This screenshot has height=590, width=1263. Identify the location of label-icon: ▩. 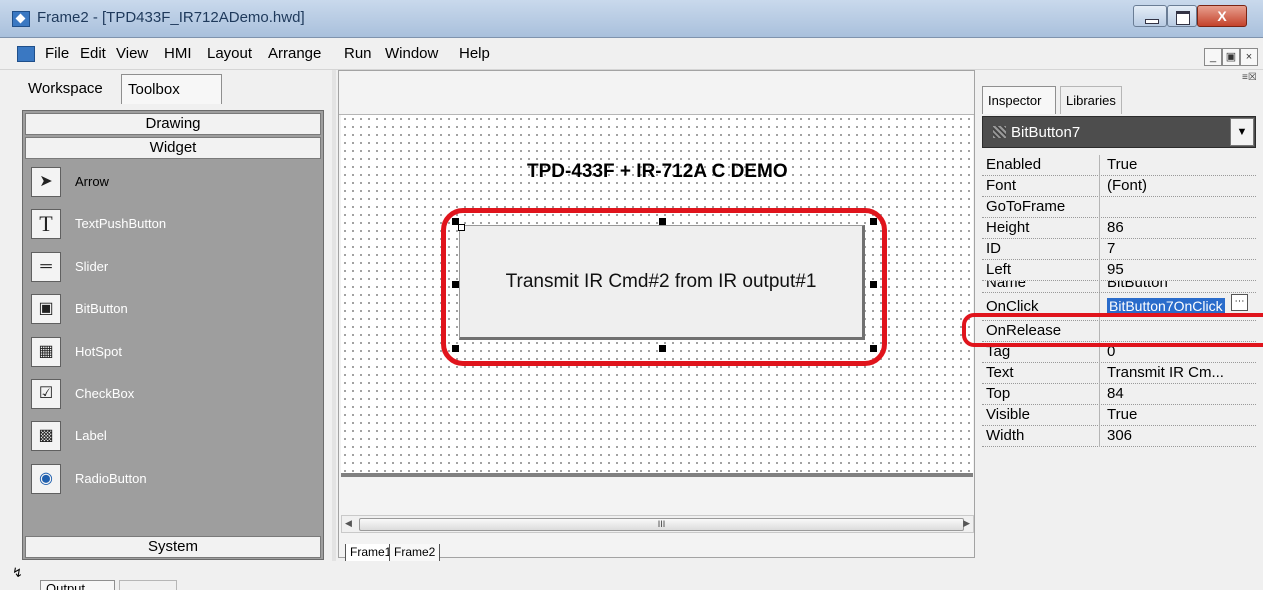
(46, 436).